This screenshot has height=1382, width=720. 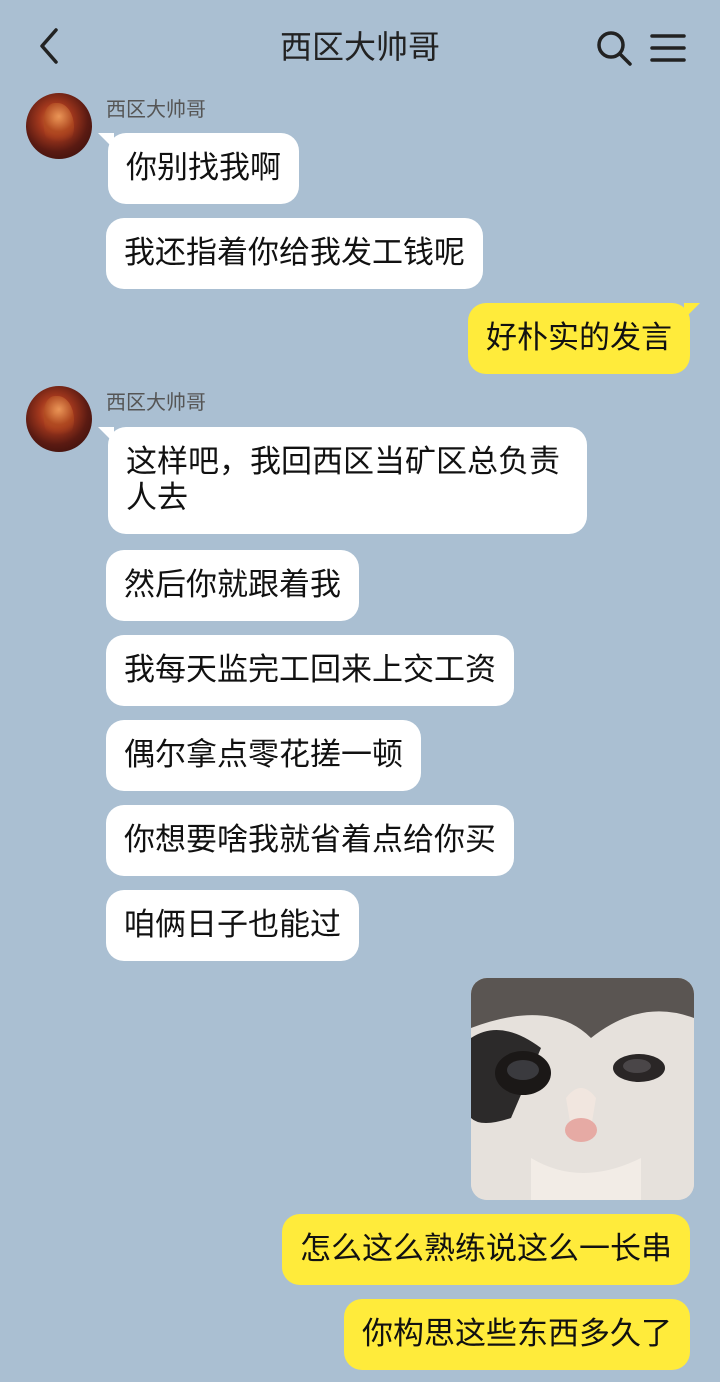 What do you see at coordinates (342, 480) in the screenshot?
I see `message-bubble: 这样吧，我回西区当矿区总负责人去` at bounding box center [342, 480].